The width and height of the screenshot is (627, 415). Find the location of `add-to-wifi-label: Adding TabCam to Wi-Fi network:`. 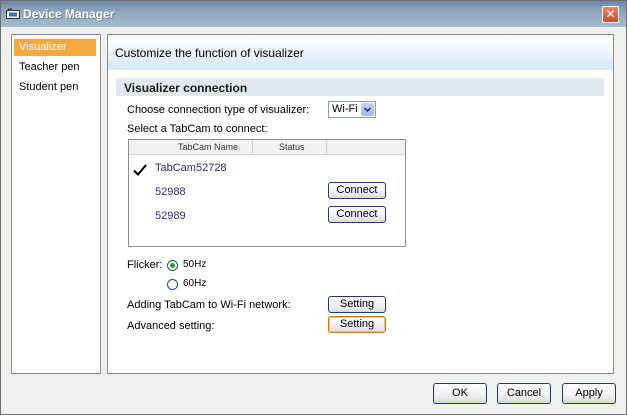

add-to-wifi-label: Adding TabCam to Wi-Fi network: is located at coordinates (209, 305).